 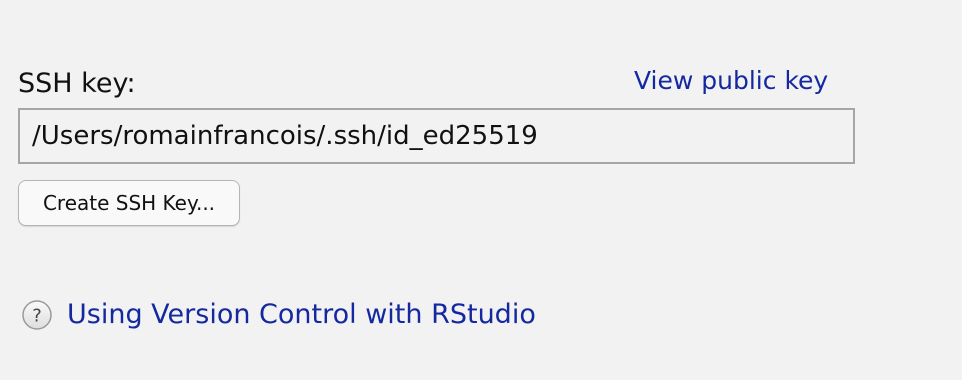 I want to click on help-row: ? Using Version Control with RStudio, so click(x=278, y=315).